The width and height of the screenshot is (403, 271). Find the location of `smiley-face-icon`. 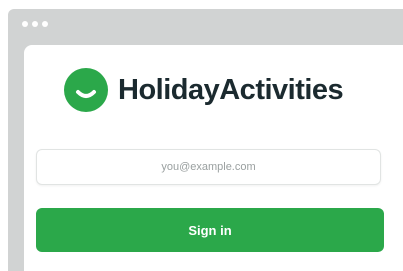

smiley-face-icon is located at coordinates (86, 90).